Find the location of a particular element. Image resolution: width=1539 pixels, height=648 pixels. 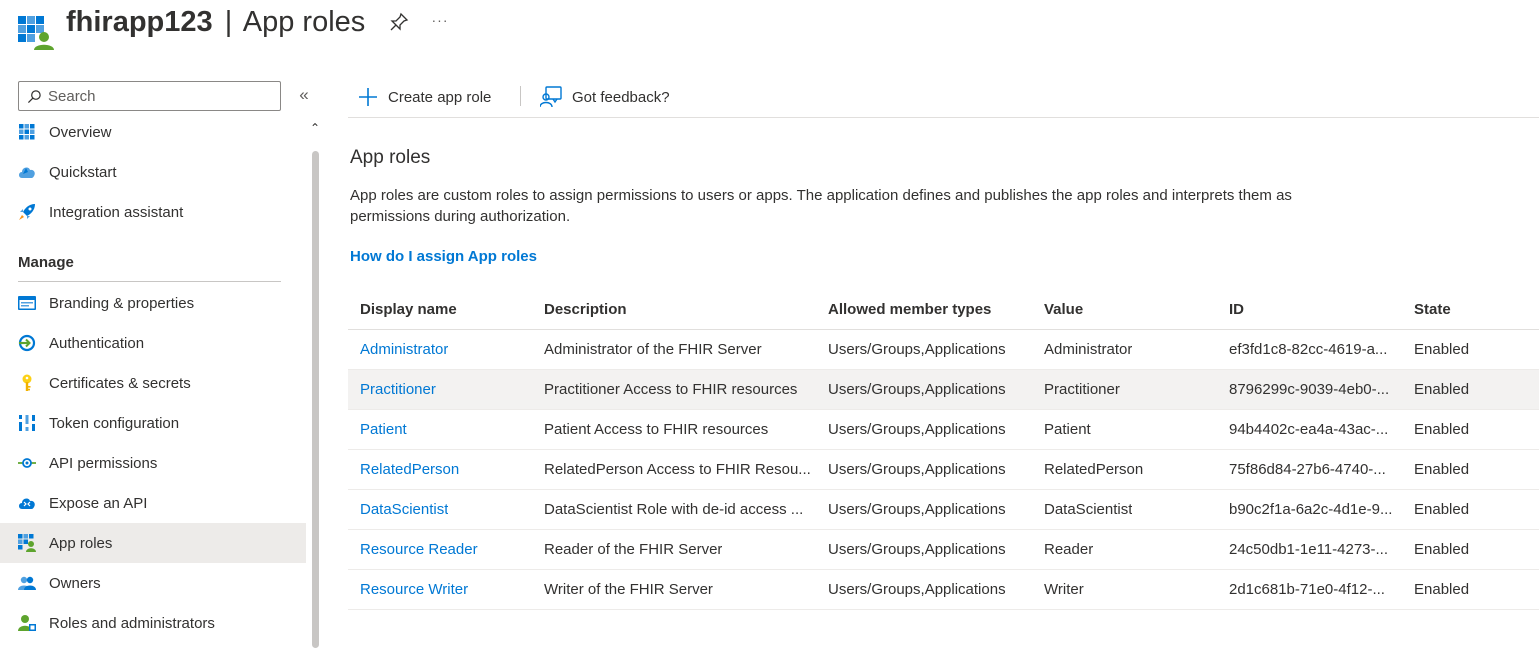

sidebar-item-roles-administrators: Roles and administrators is located at coordinates (153, 623).